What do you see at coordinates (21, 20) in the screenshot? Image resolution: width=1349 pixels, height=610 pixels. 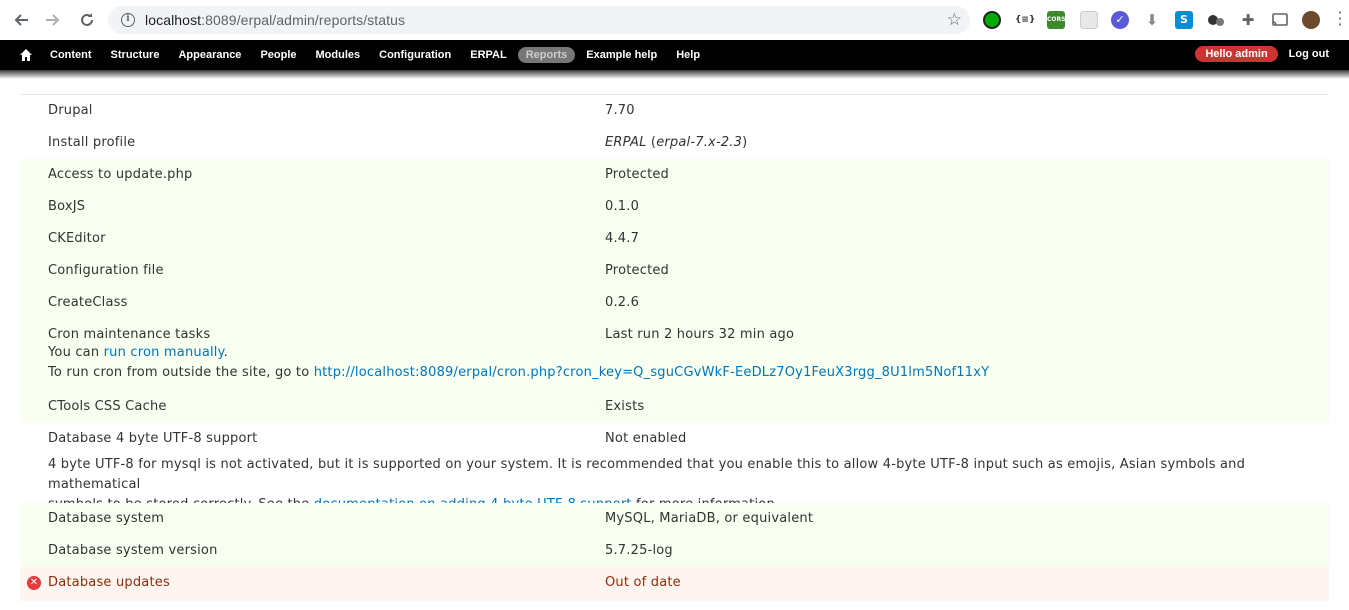 I see `back-arrow-icon` at bounding box center [21, 20].